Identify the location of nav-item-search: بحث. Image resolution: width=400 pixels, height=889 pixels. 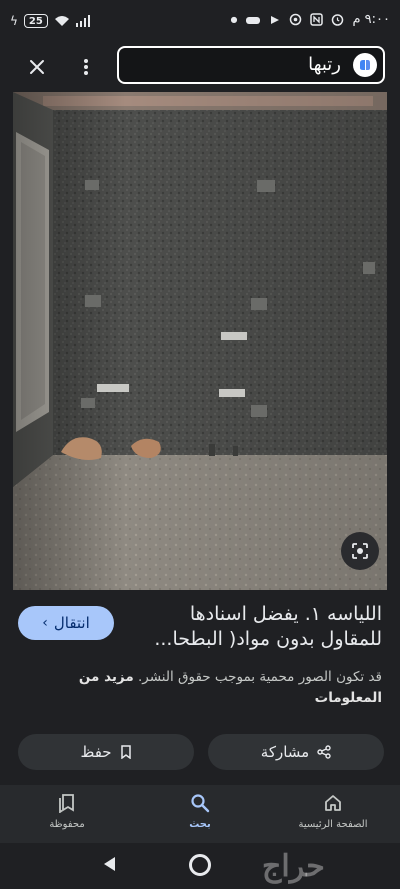
(200, 811).